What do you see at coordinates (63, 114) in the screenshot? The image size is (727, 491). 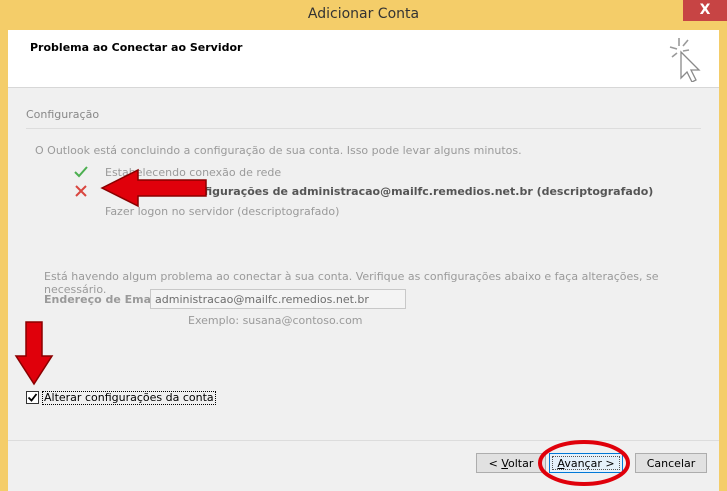 I see `section-label: Configuração` at bounding box center [63, 114].